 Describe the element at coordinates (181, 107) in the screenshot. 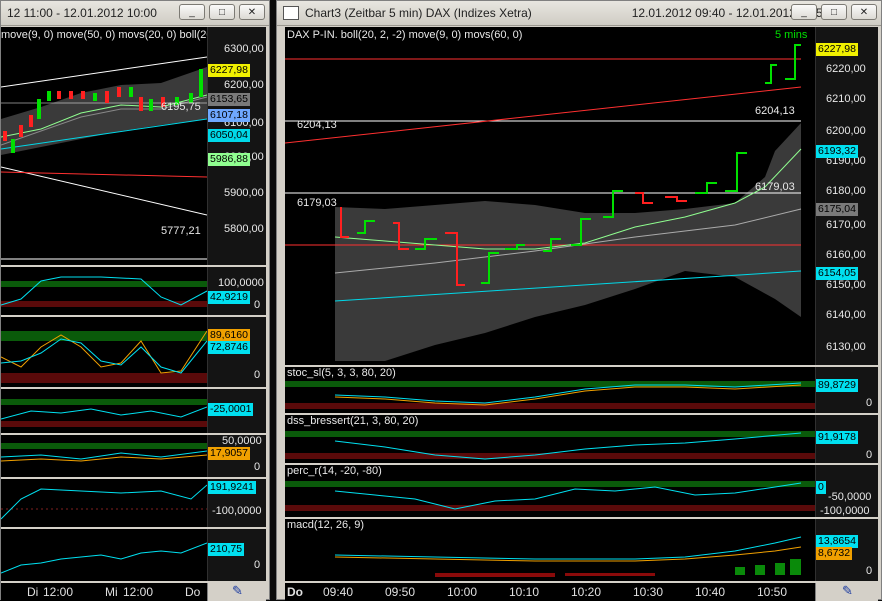

I see `inline-price-label: 6195,75` at that location.